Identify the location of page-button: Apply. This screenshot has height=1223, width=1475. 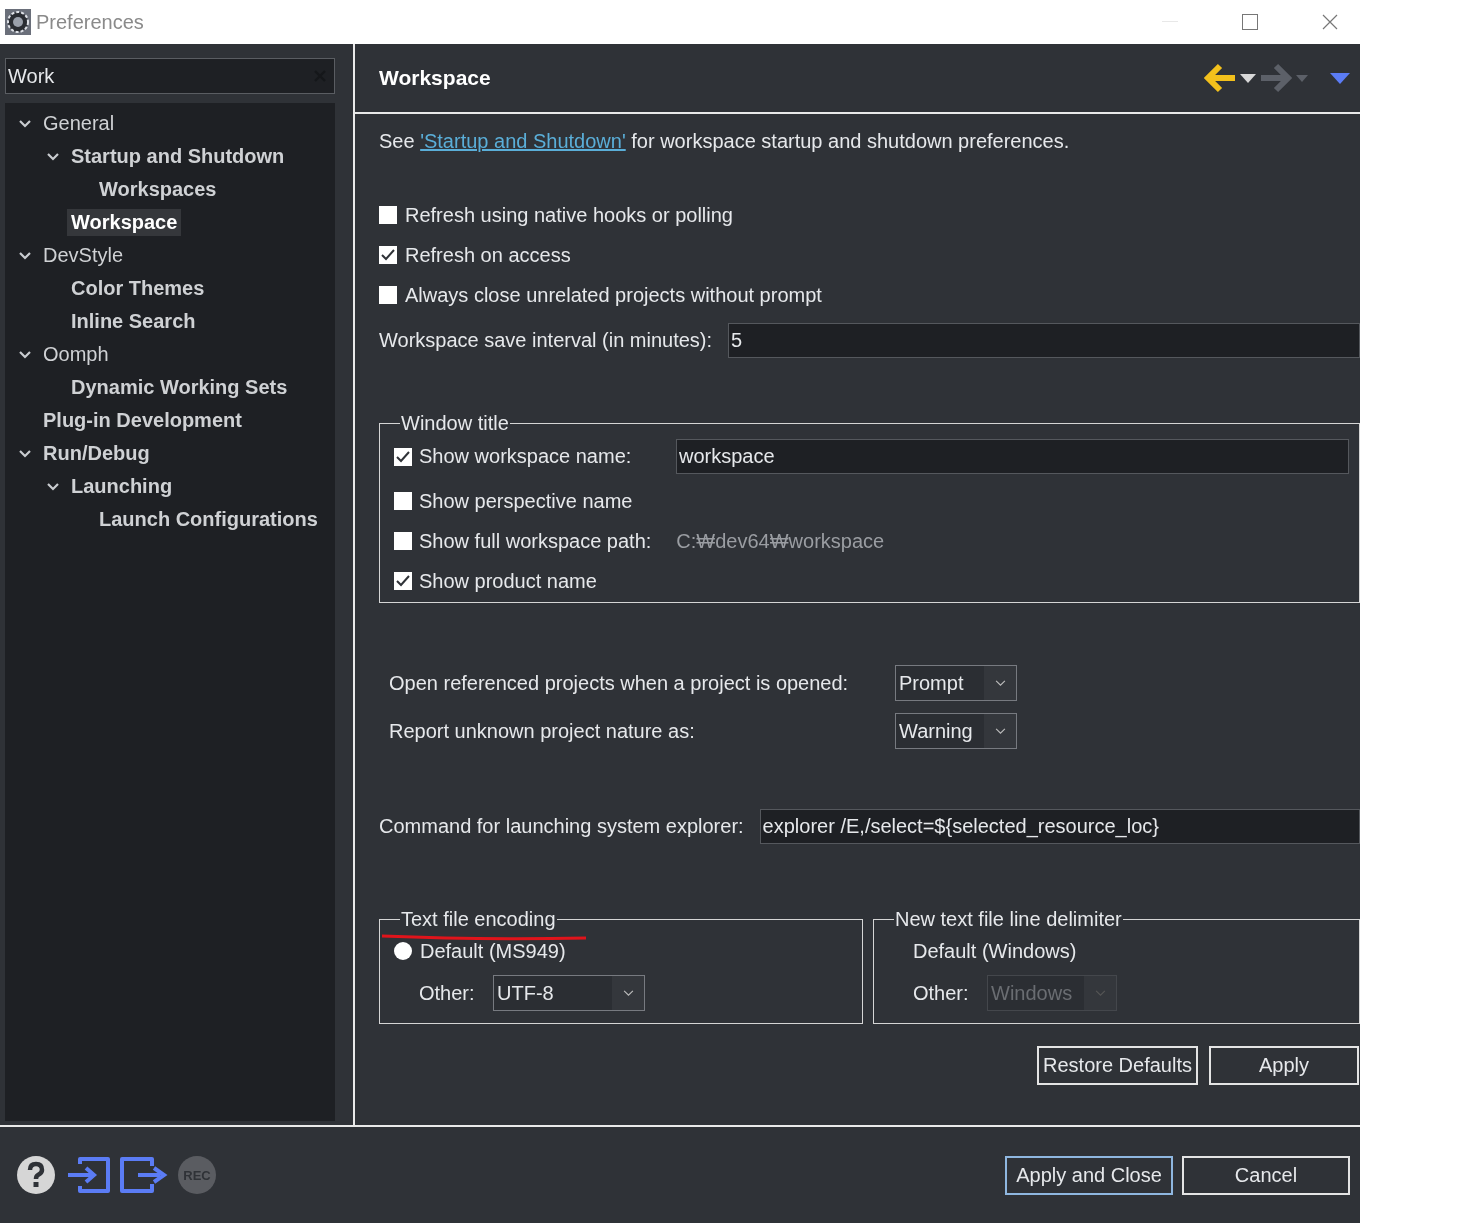
(1284, 1065).